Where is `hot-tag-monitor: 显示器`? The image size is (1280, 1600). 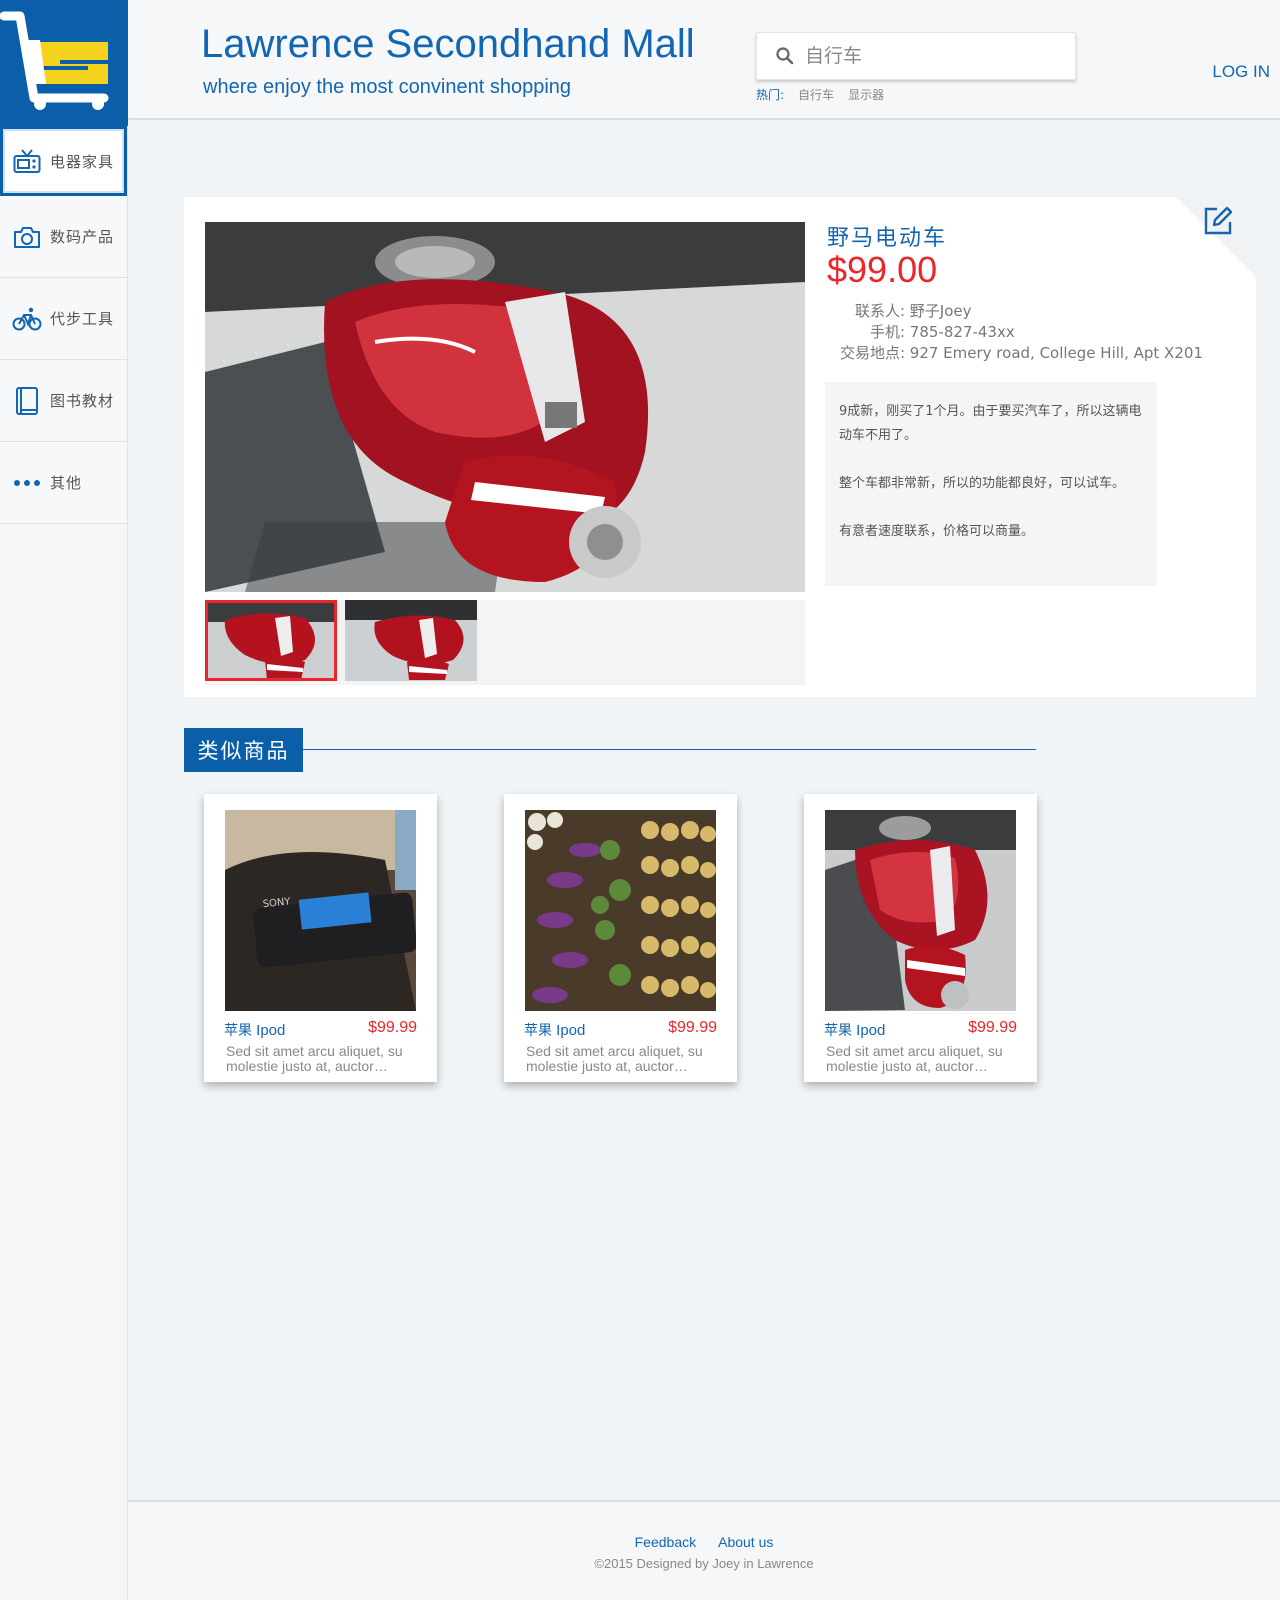
hot-tag-monitor: 显示器 is located at coordinates (866, 94).